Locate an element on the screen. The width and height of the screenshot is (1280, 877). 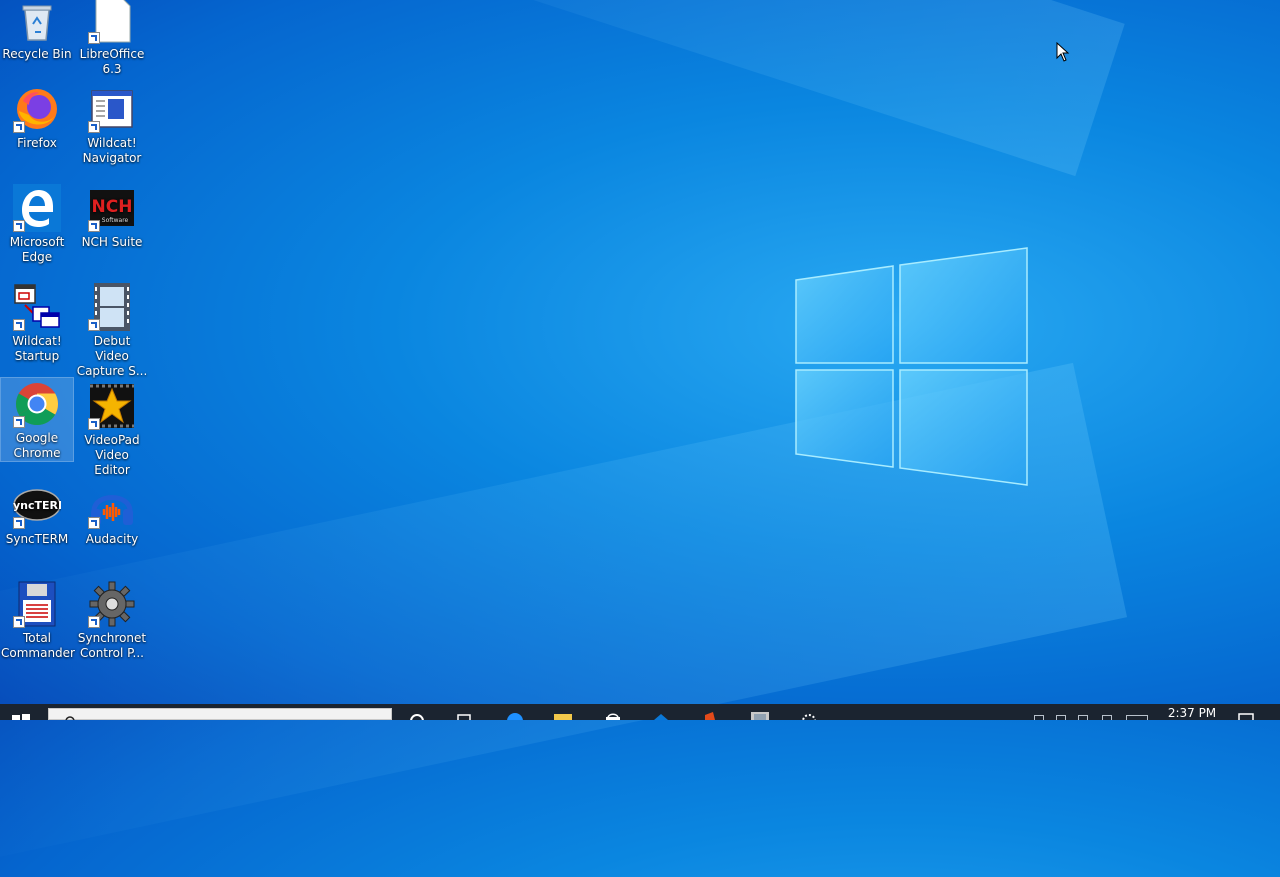
desktop-icon-label: SyncTERM is located at coordinates (37, 539).